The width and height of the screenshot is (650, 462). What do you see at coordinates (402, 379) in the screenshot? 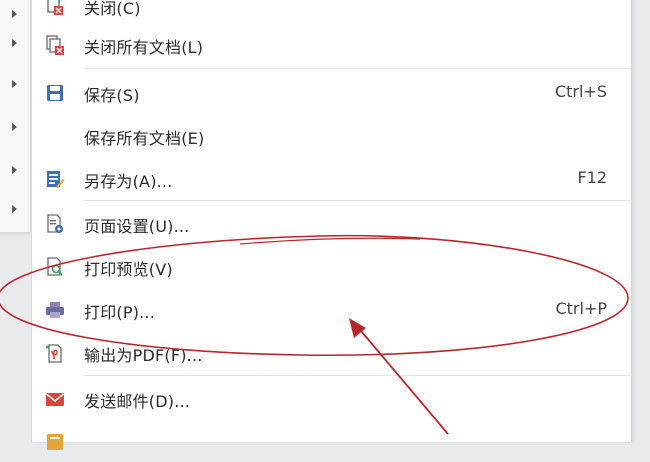
I see `annotation-arrow-line` at bounding box center [402, 379].